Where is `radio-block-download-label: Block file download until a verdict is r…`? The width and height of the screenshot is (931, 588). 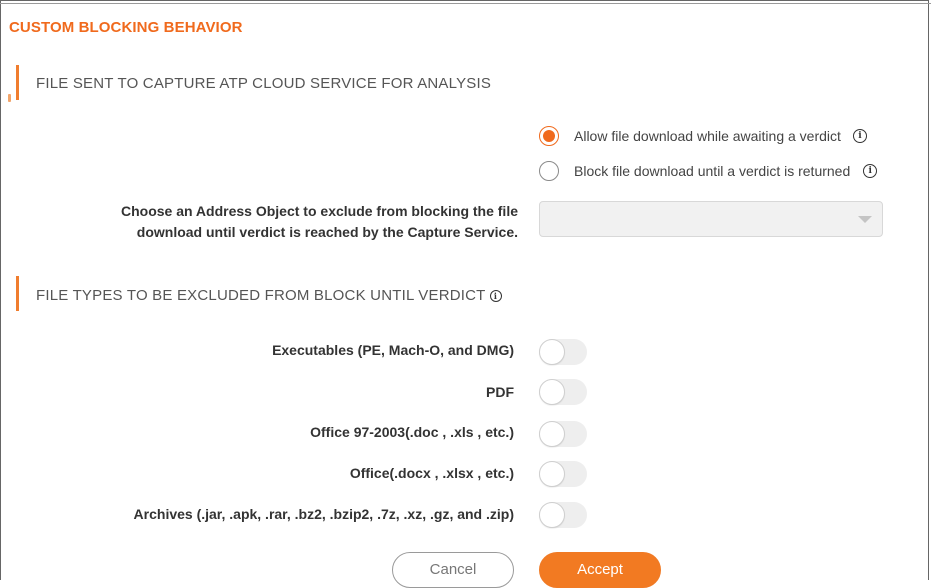 radio-block-download-label: Block file download until a verdict is r… is located at coordinates (712, 171).